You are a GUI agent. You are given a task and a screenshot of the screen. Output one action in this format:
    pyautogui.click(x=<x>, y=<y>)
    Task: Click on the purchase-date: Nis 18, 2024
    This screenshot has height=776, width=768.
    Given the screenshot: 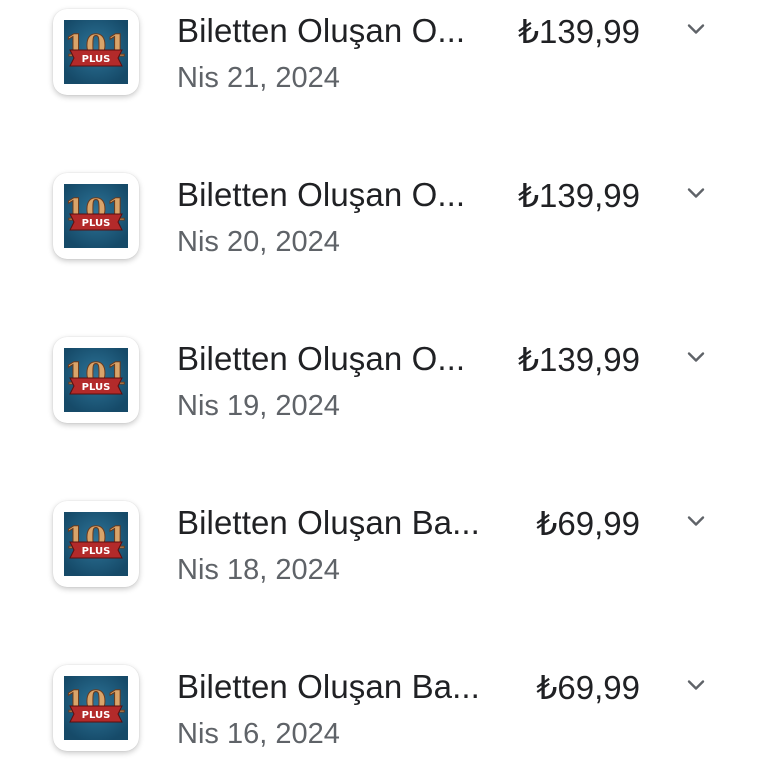 What is the action you would take?
    pyautogui.click(x=258, y=570)
    